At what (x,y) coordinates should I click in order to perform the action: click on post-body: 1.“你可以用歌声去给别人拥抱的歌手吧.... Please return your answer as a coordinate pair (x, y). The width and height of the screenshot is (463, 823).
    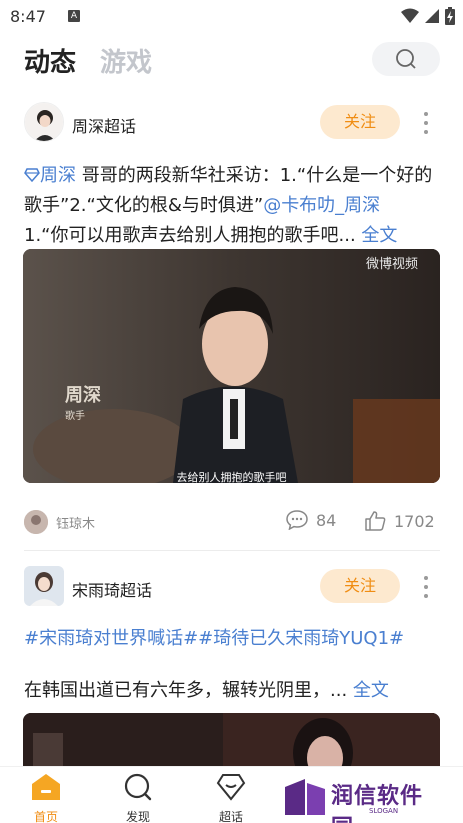
    Looking at the image, I should click on (190, 235).